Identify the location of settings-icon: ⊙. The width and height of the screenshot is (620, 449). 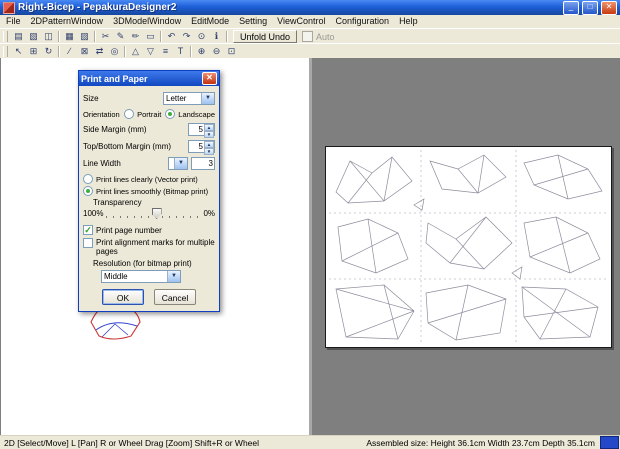
(201, 36).